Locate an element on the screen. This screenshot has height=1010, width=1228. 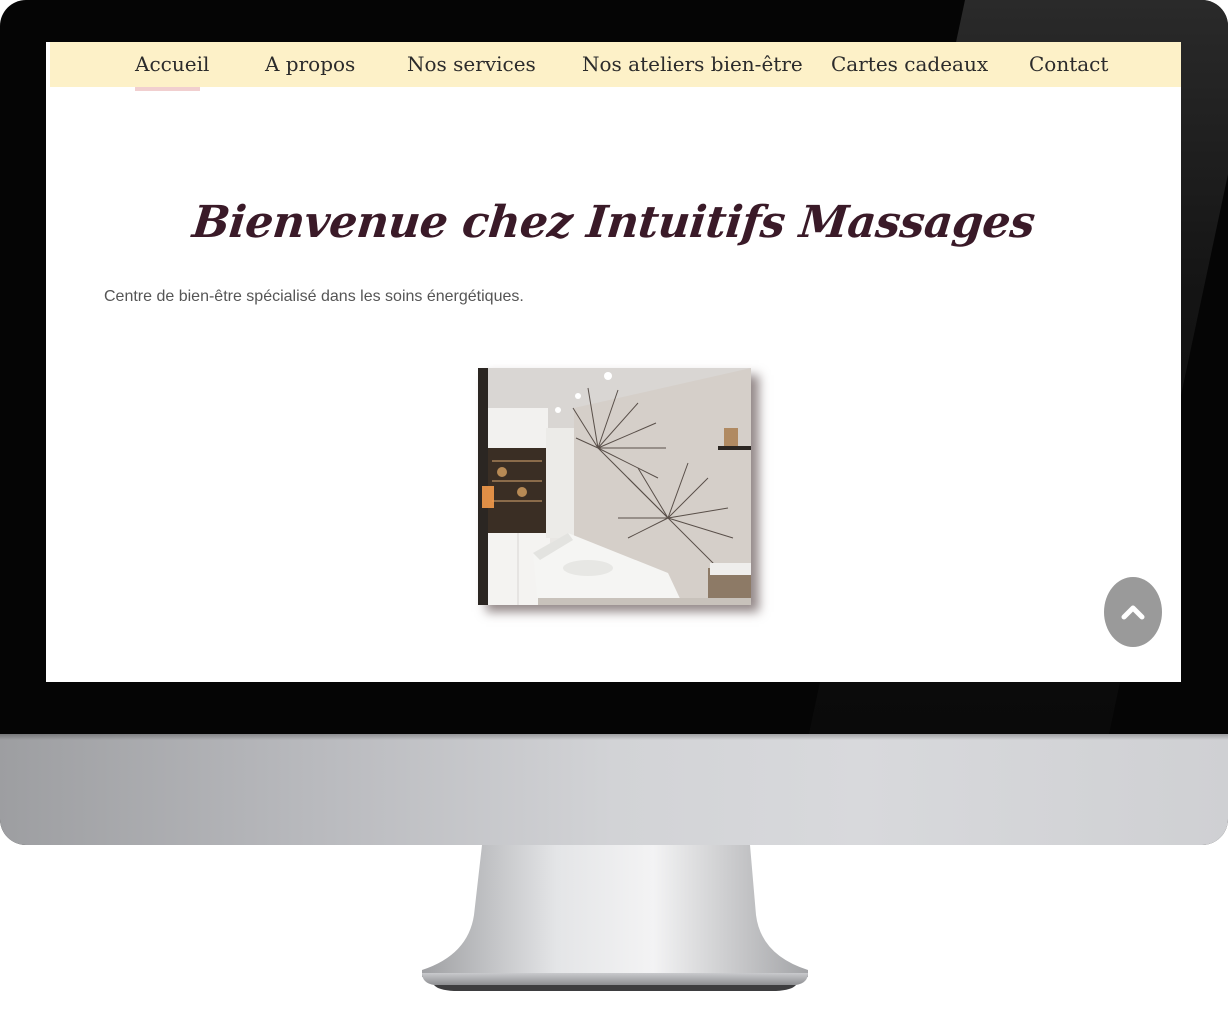
active-nav-indicator is located at coordinates (167, 89).